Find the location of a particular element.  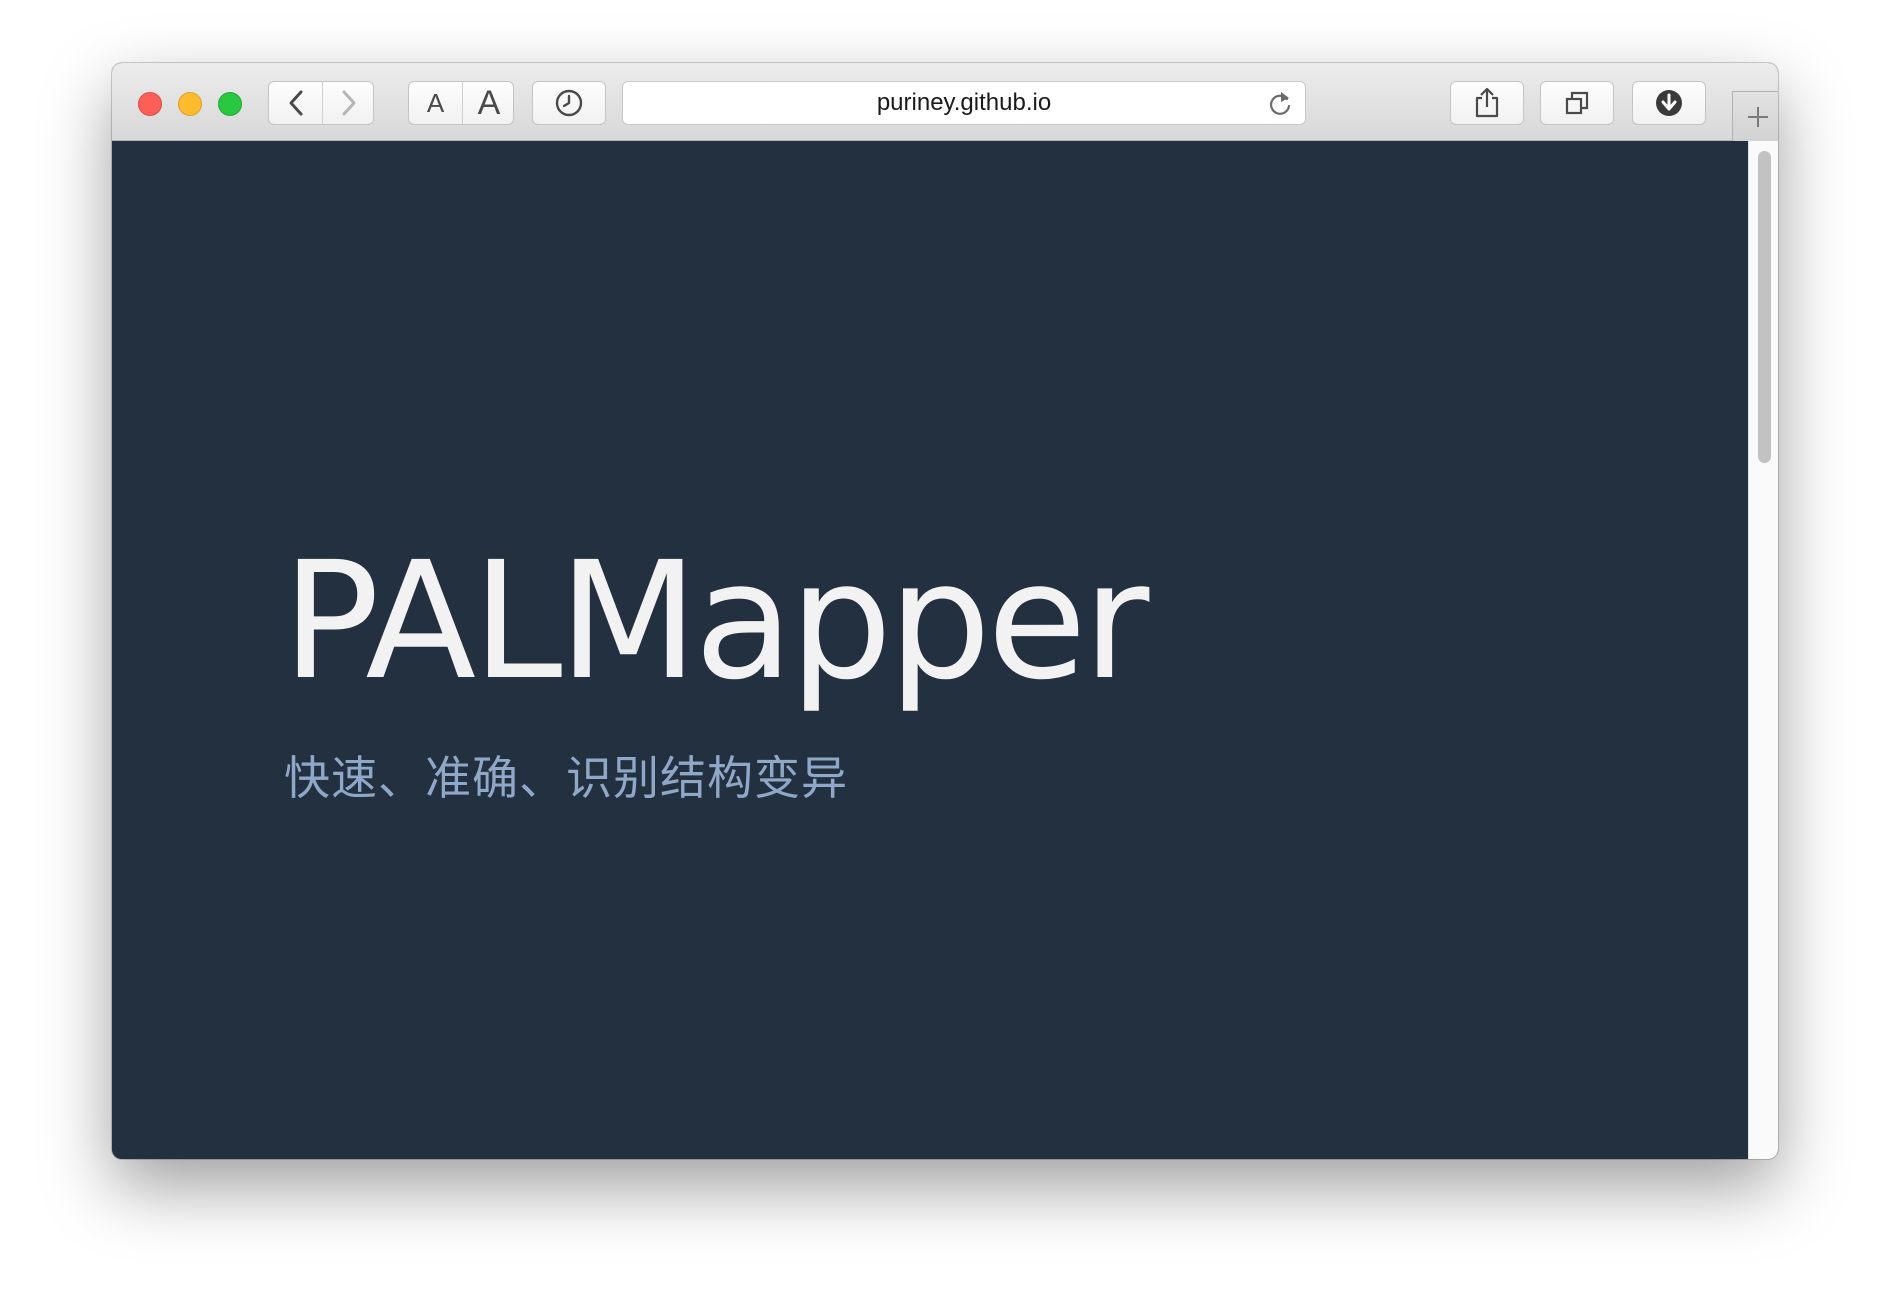

share-button is located at coordinates (1487, 103).